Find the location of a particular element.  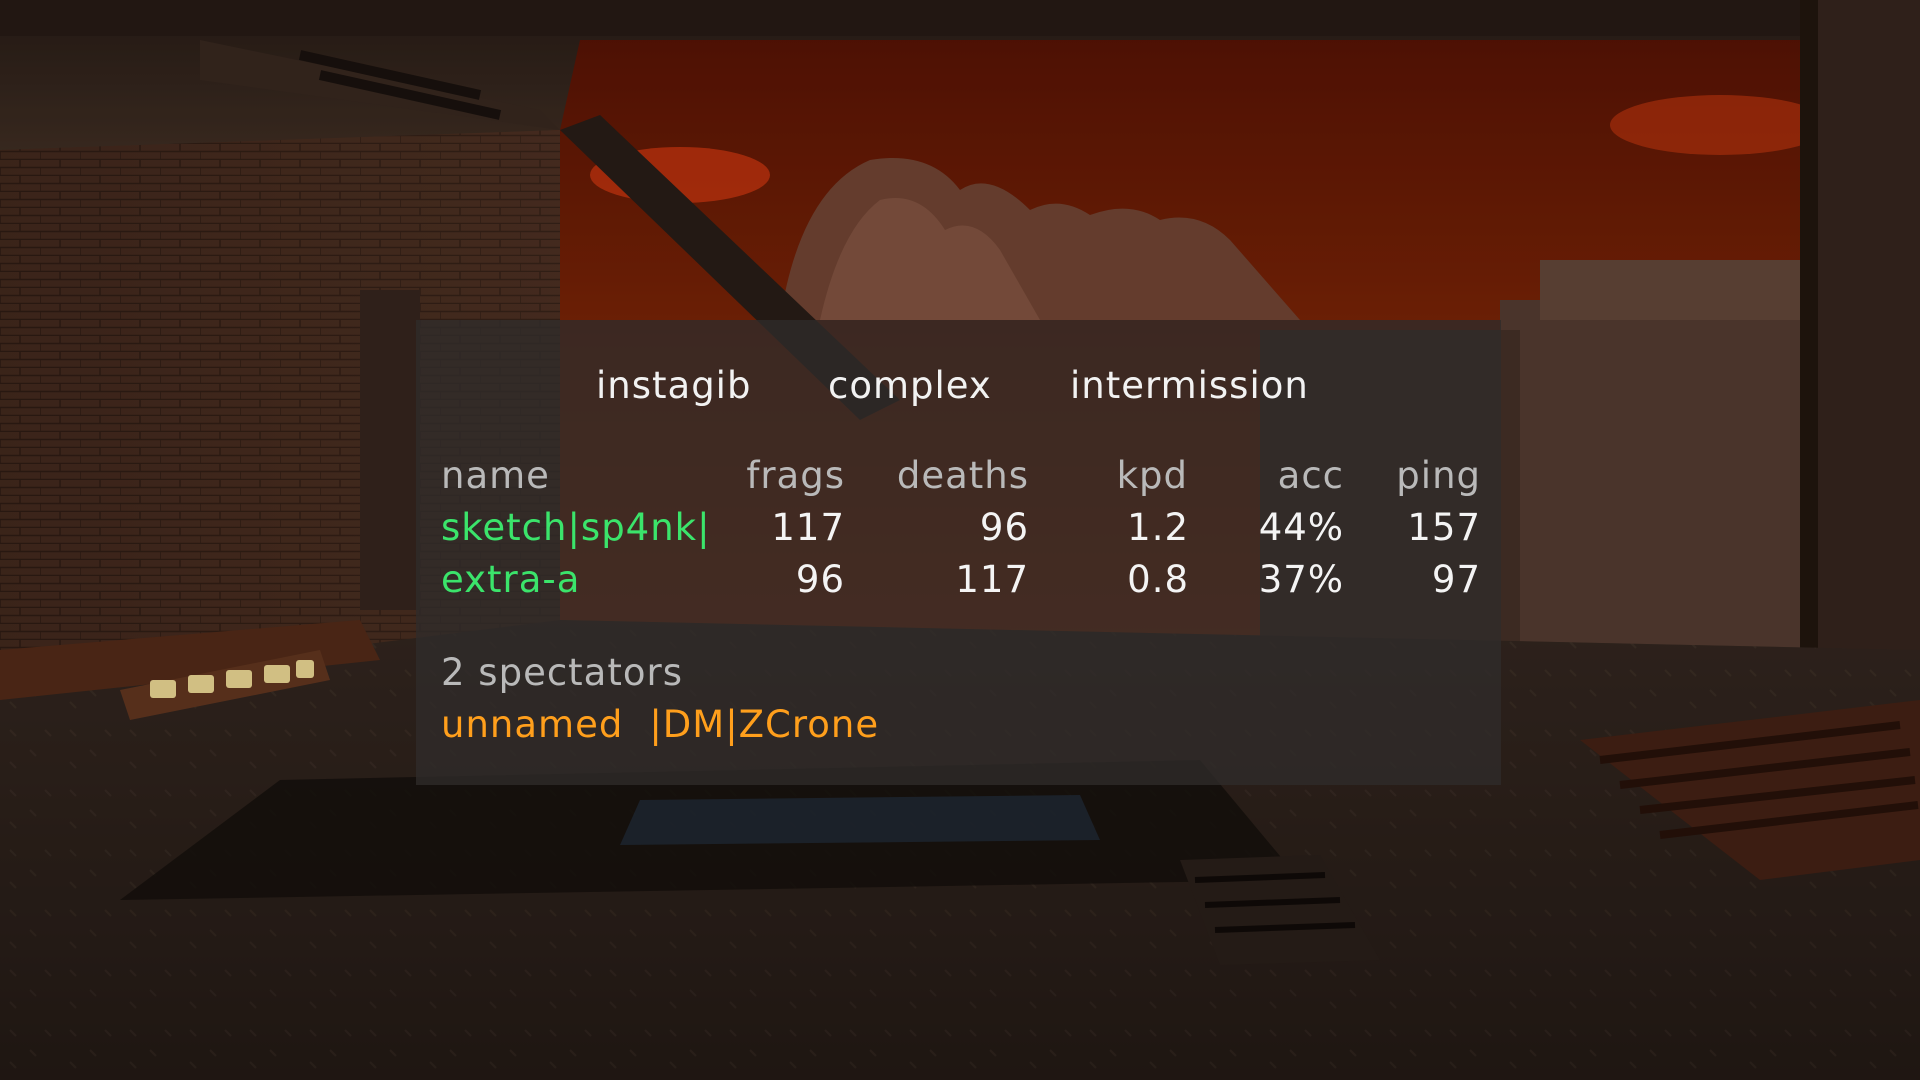

player-kpd: 0.8 is located at coordinates (1158, 579).